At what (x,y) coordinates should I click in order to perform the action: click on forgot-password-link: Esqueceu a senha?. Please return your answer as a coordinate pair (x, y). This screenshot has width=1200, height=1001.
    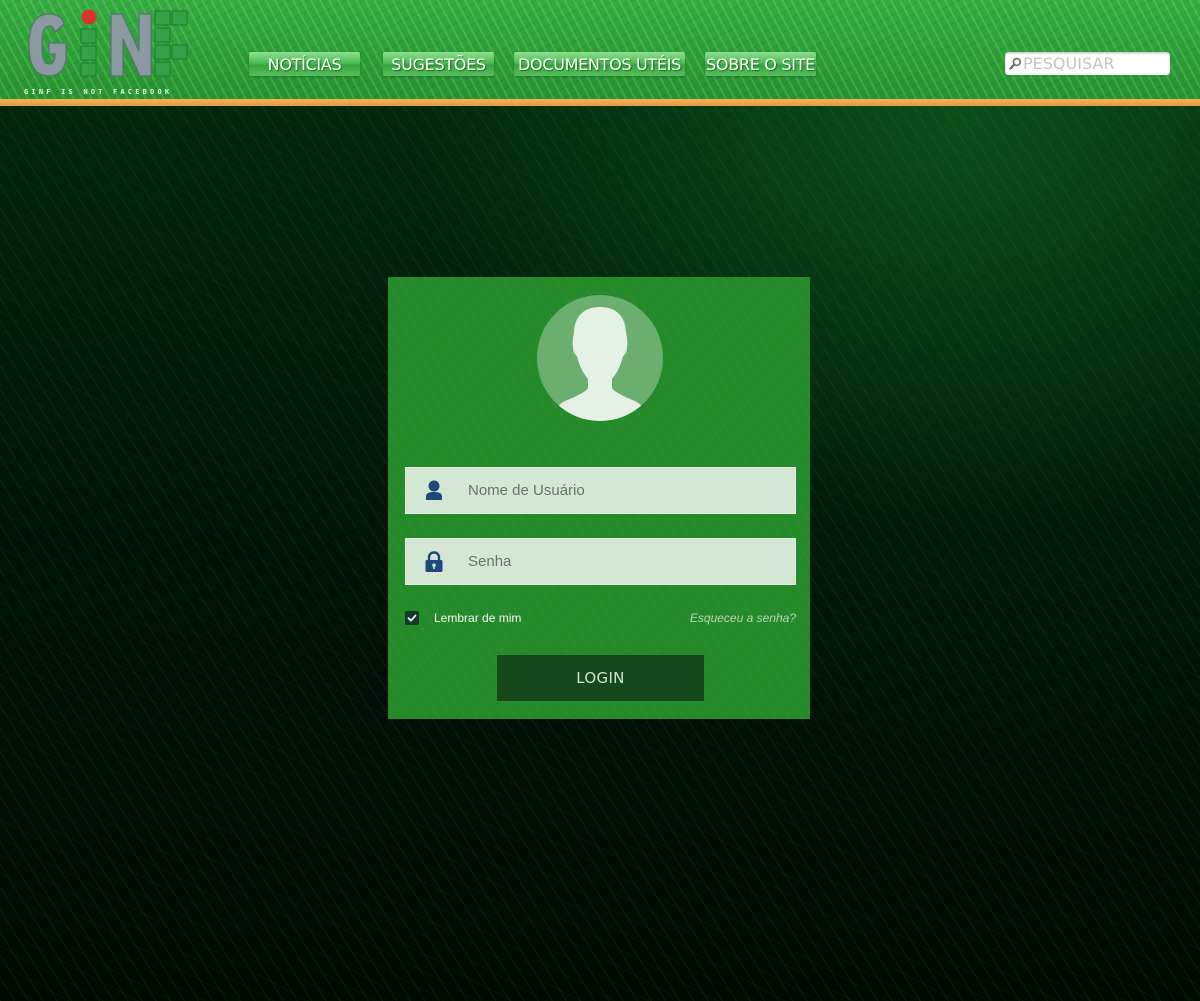
    Looking at the image, I should click on (743, 618).